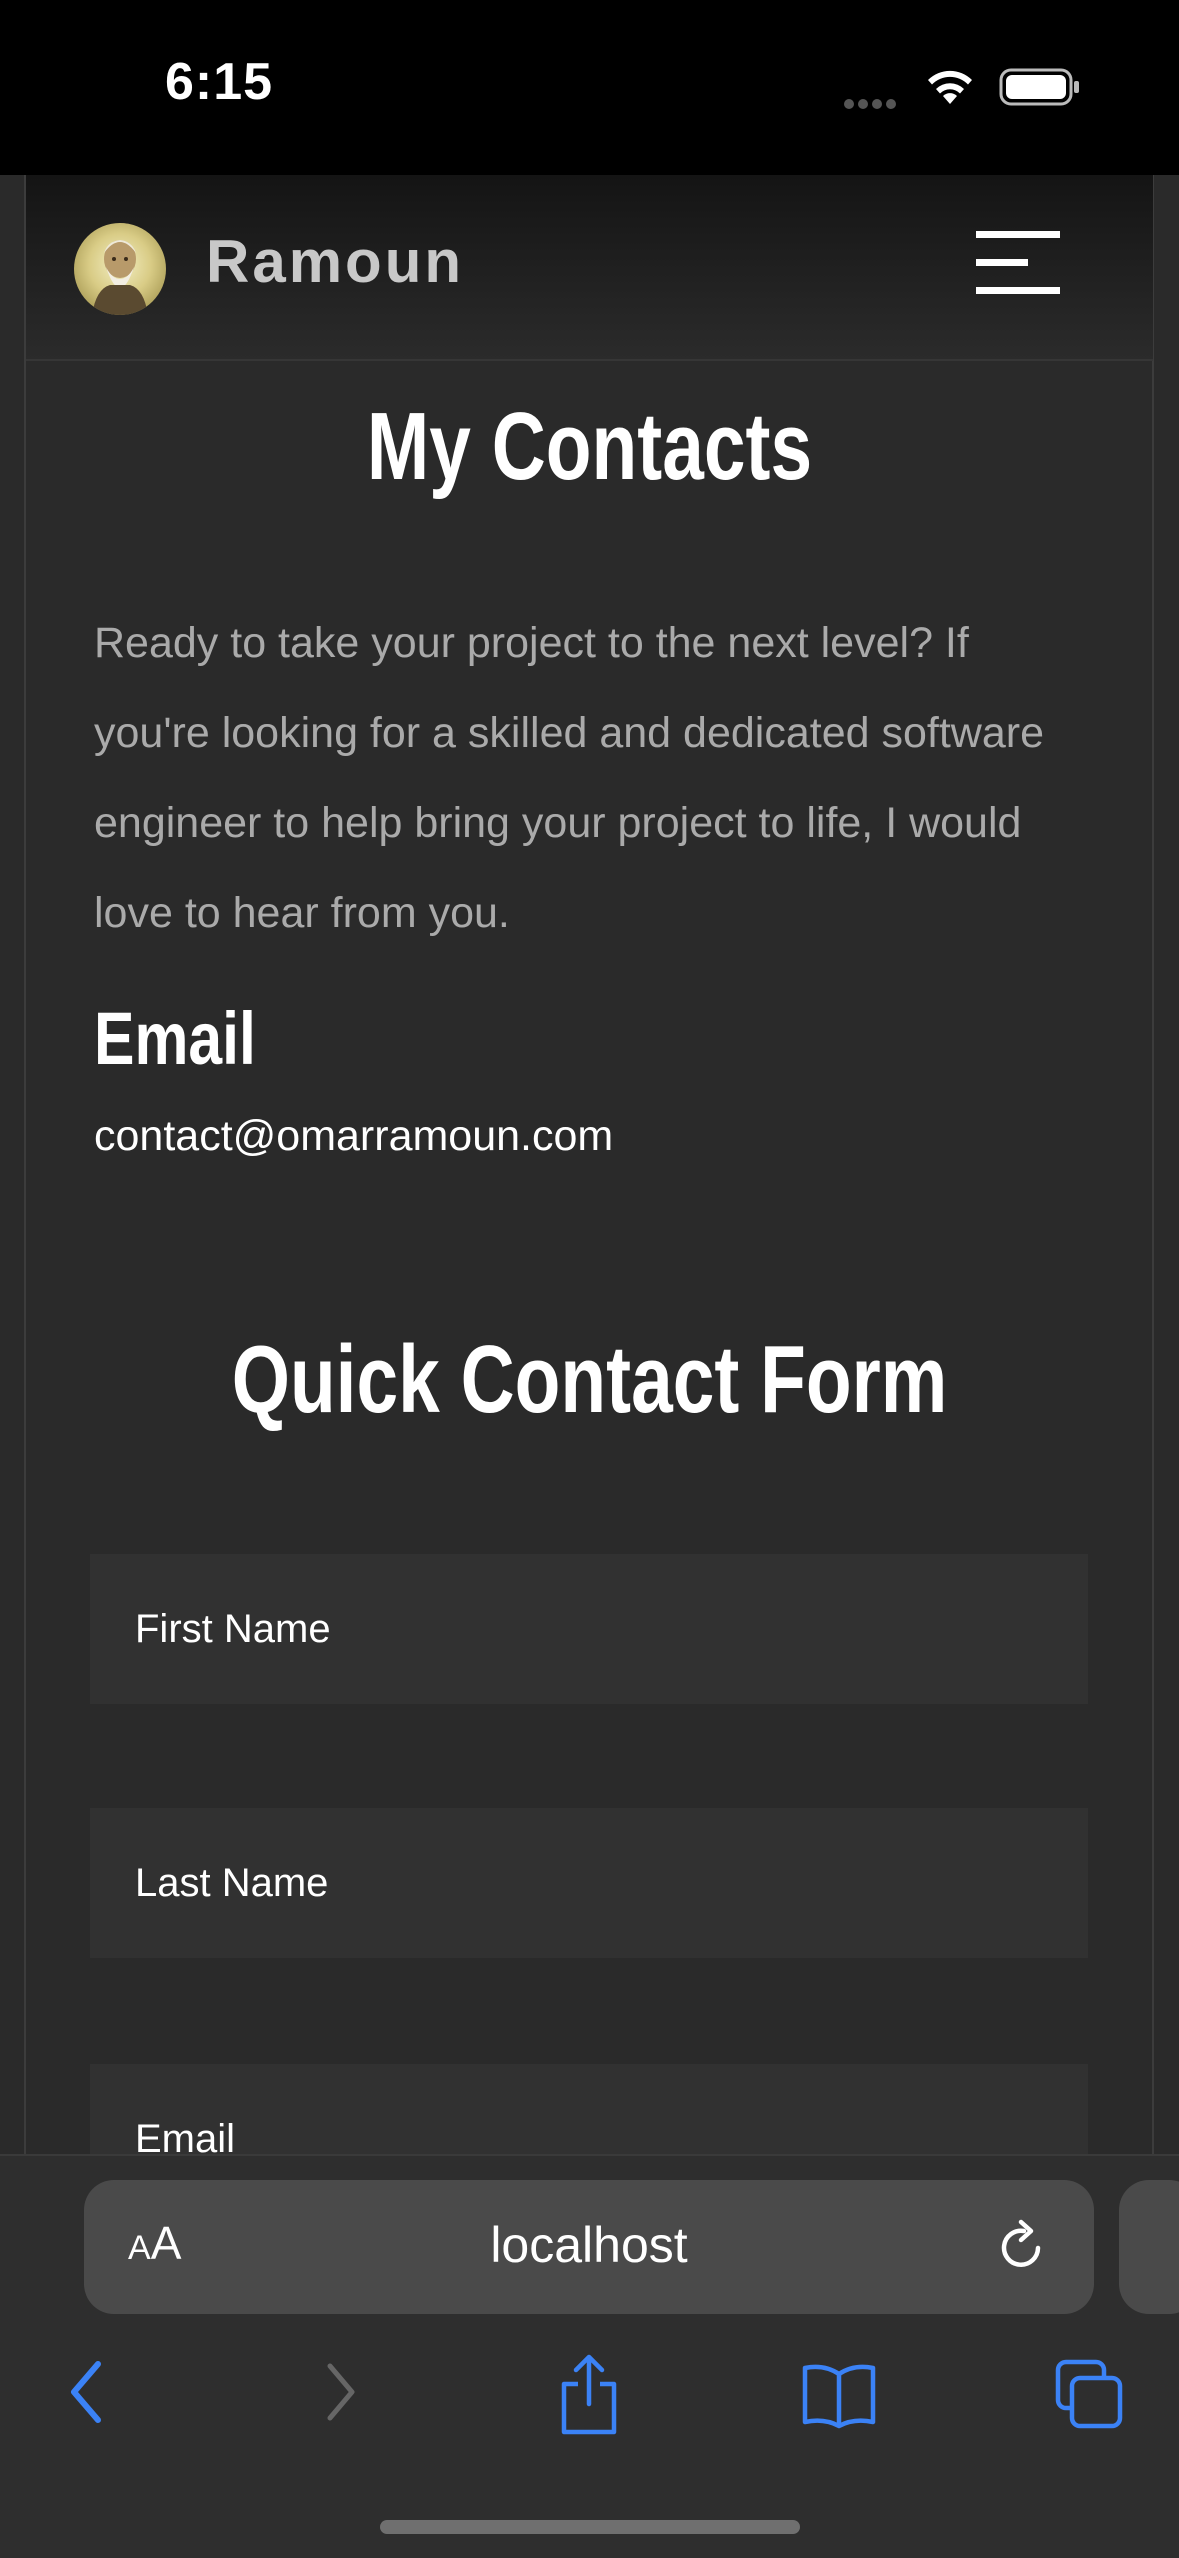 This screenshot has width=1179, height=2558. Describe the element at coordinates (589, 1379) in the screenshot. I see `form-title: Quick Contact Form` at that location.